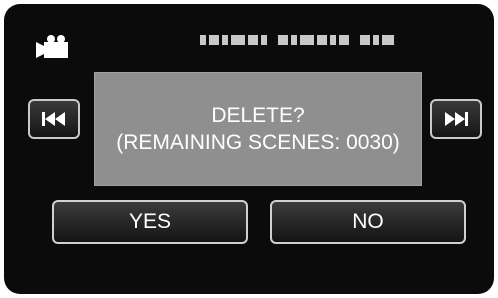  I want to click on skip-next-icon, so click(456, 119).